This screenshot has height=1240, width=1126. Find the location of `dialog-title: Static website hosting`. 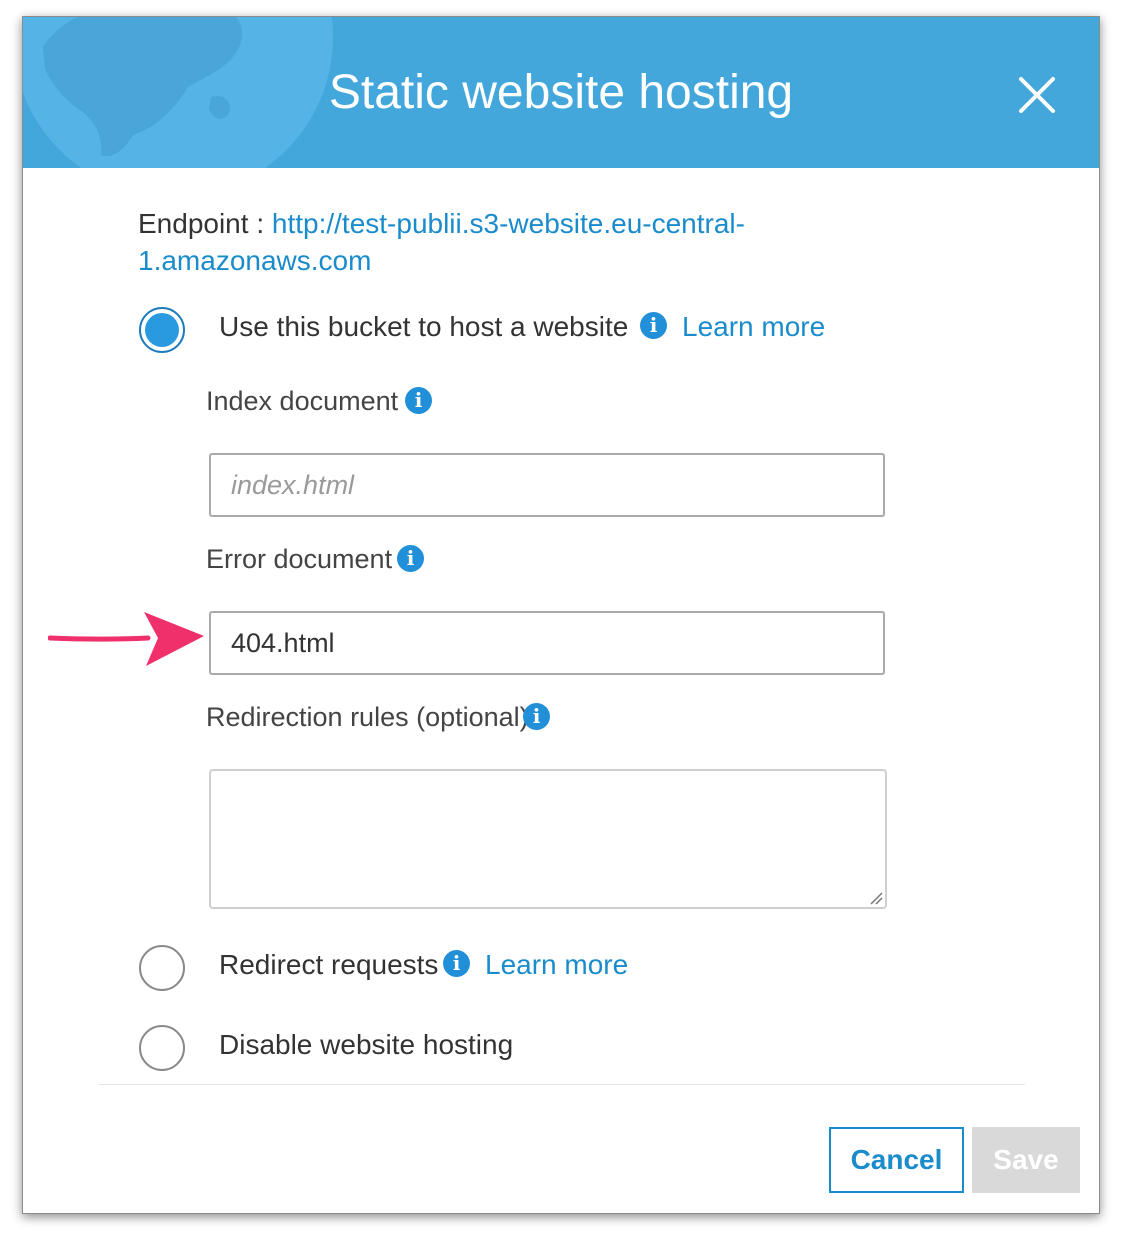

dialog-title: Static website hosting is located at coordinates (561, 92).